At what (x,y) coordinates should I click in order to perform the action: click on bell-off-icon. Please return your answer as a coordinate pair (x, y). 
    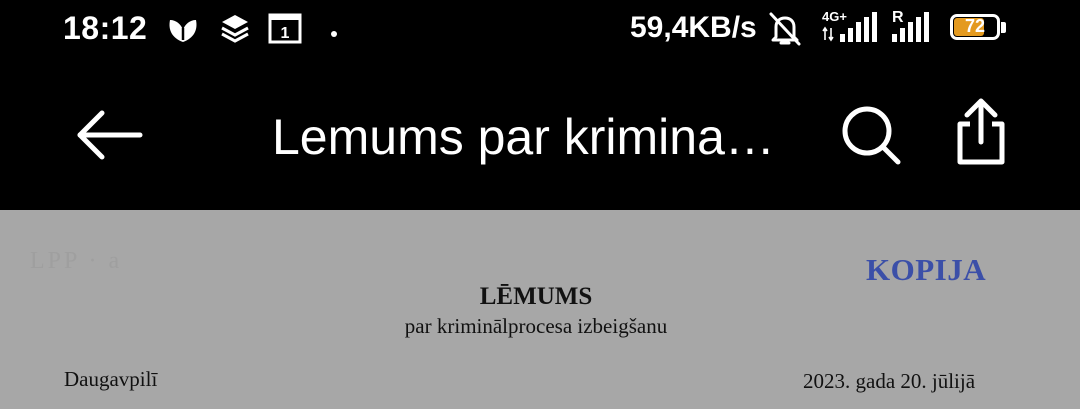
    Looking at the image, I should click on (785, 31).